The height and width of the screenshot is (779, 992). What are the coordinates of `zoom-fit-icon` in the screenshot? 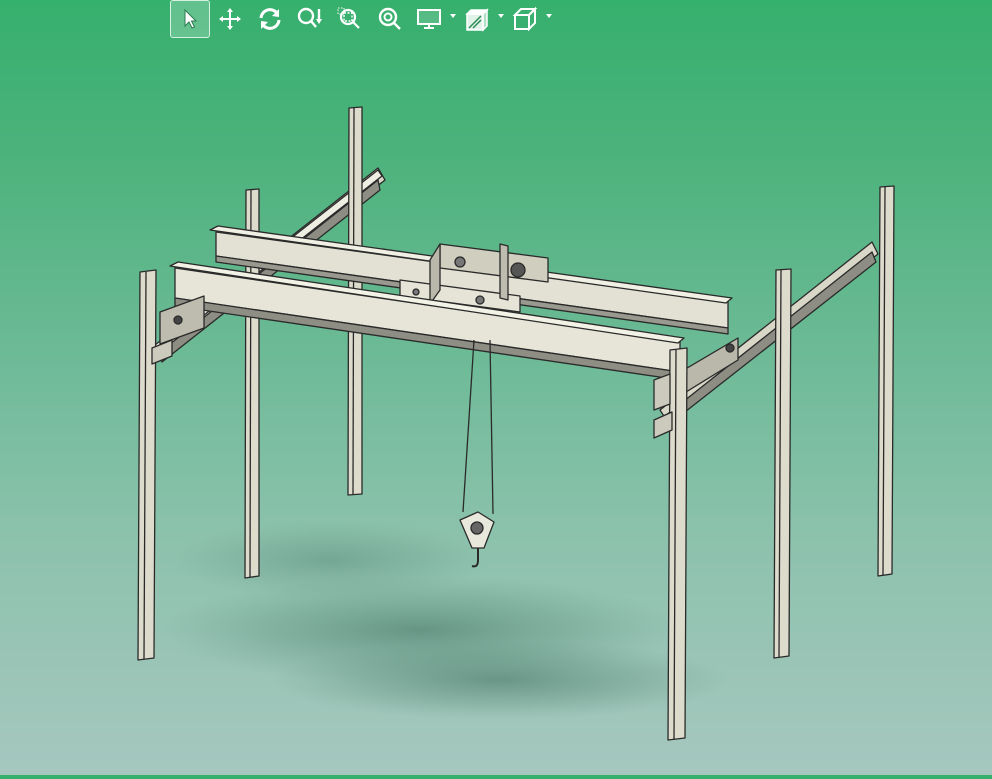 It's located at (390, 19).